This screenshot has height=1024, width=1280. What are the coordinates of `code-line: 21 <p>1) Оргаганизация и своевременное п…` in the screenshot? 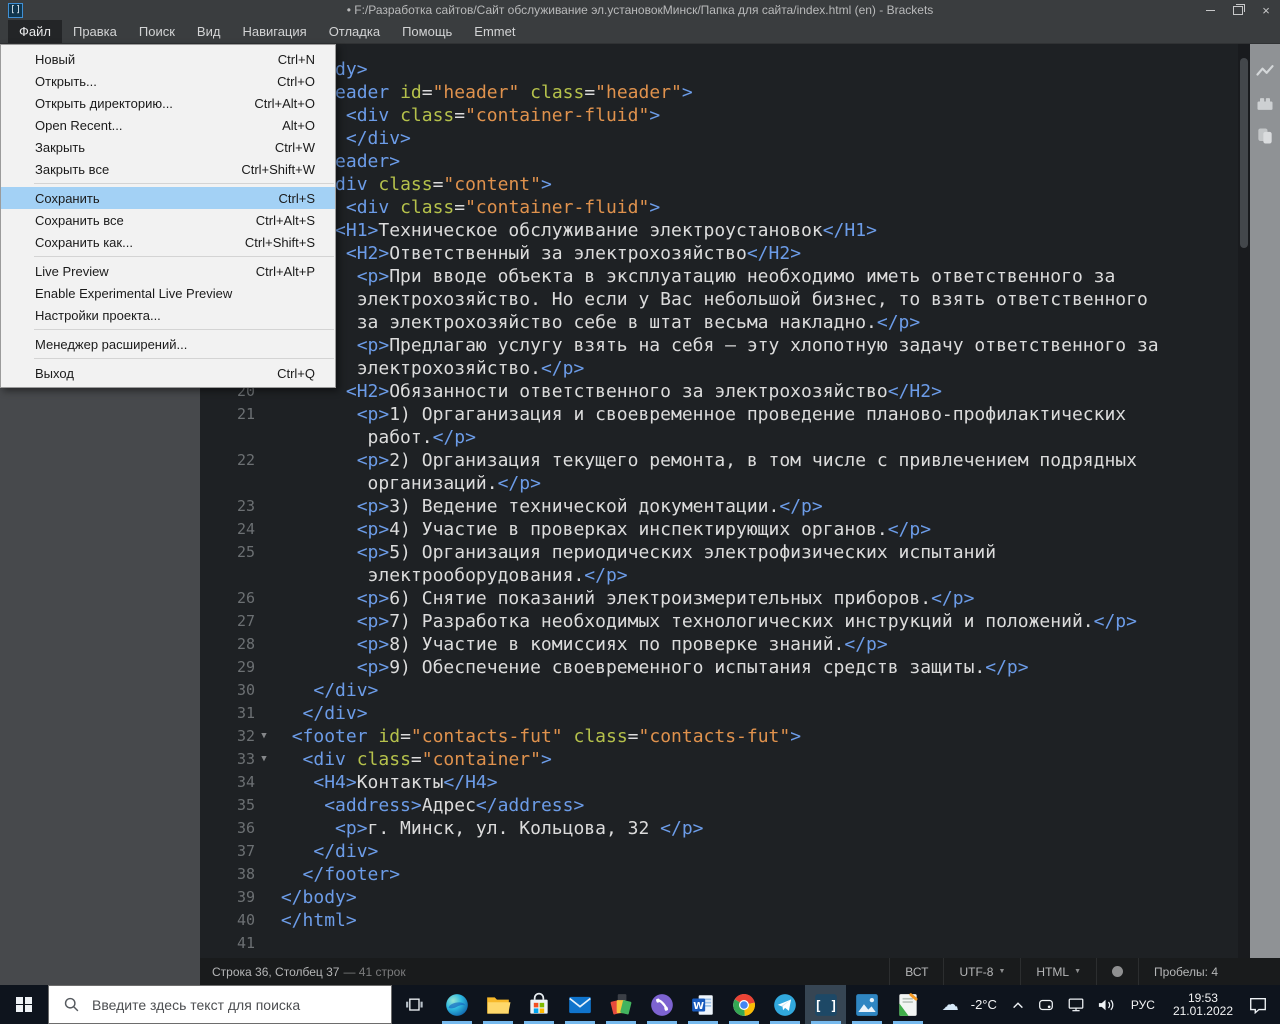 It's located at (719, 414).